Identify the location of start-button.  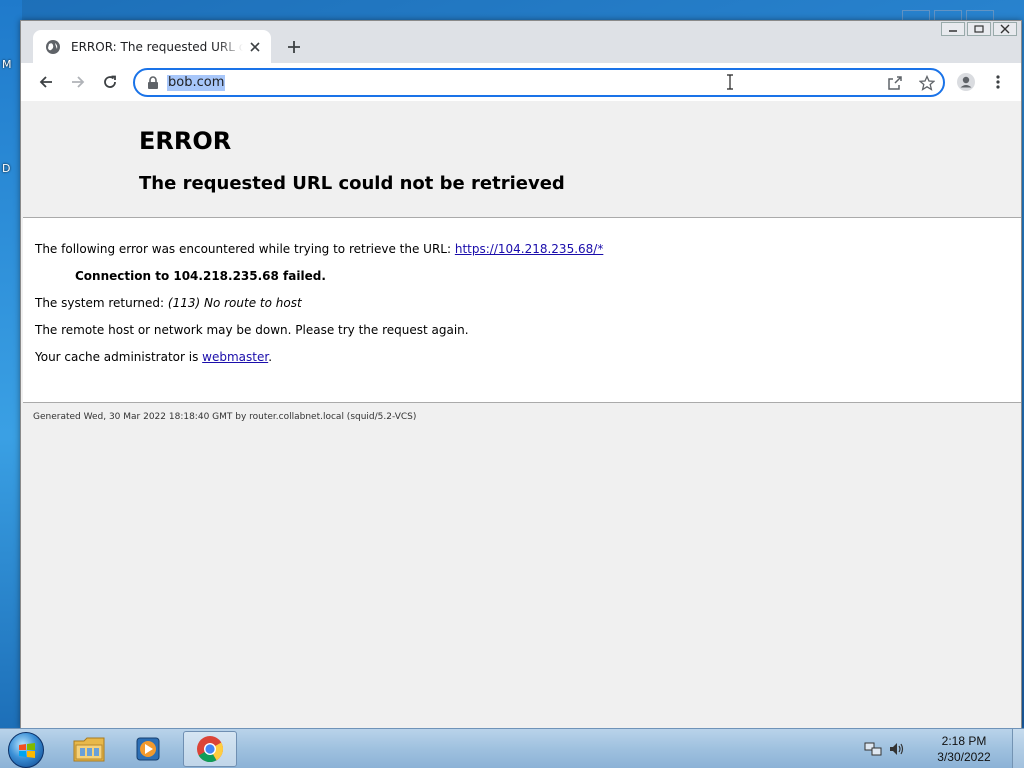
(26, 750).